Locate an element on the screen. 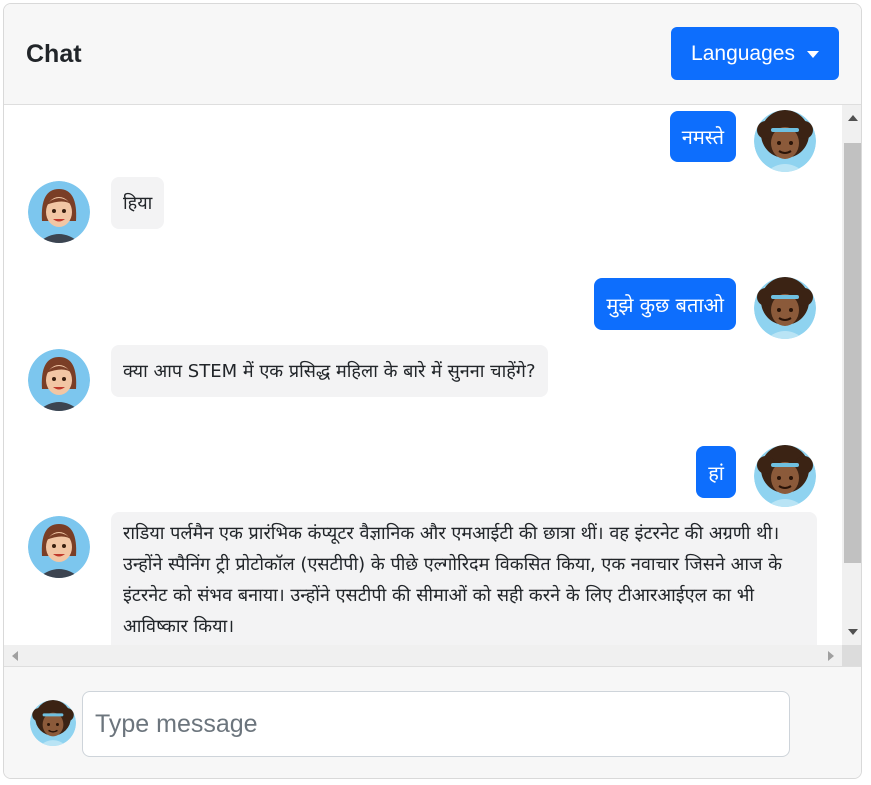 This screenshot has height=785, width=871. message-text: हां is located at coordinates (716, 472).